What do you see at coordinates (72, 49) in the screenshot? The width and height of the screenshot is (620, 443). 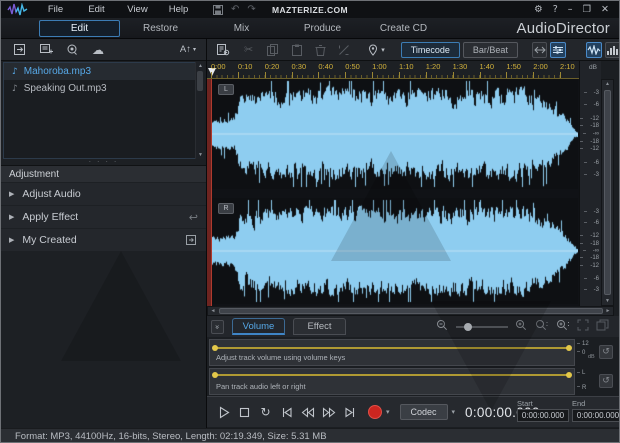 I see `record-audio-icon` at bounding box center [72, 49].